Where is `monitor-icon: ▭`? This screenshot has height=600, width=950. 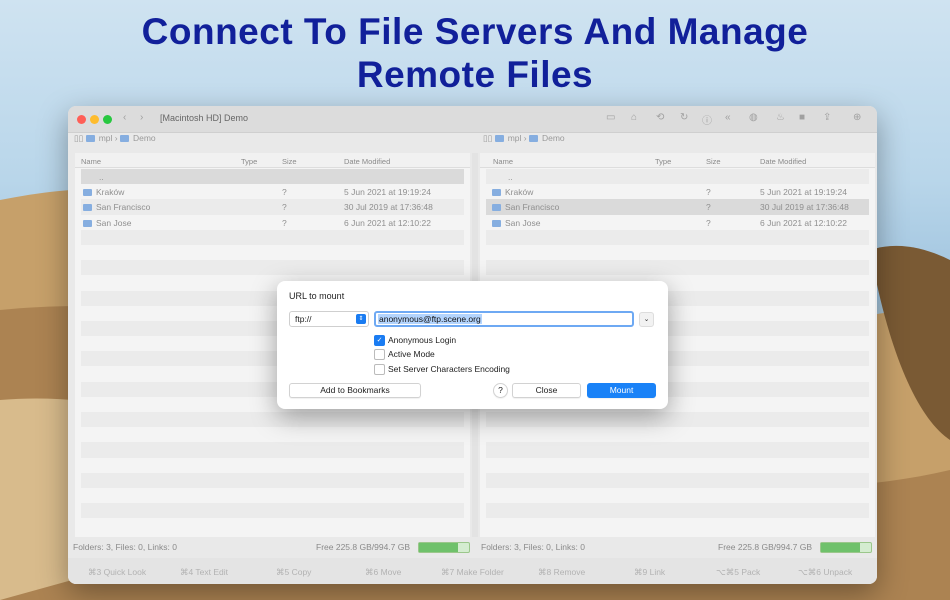 monitor-icon: ▭ is located at coordinates (610, 117).